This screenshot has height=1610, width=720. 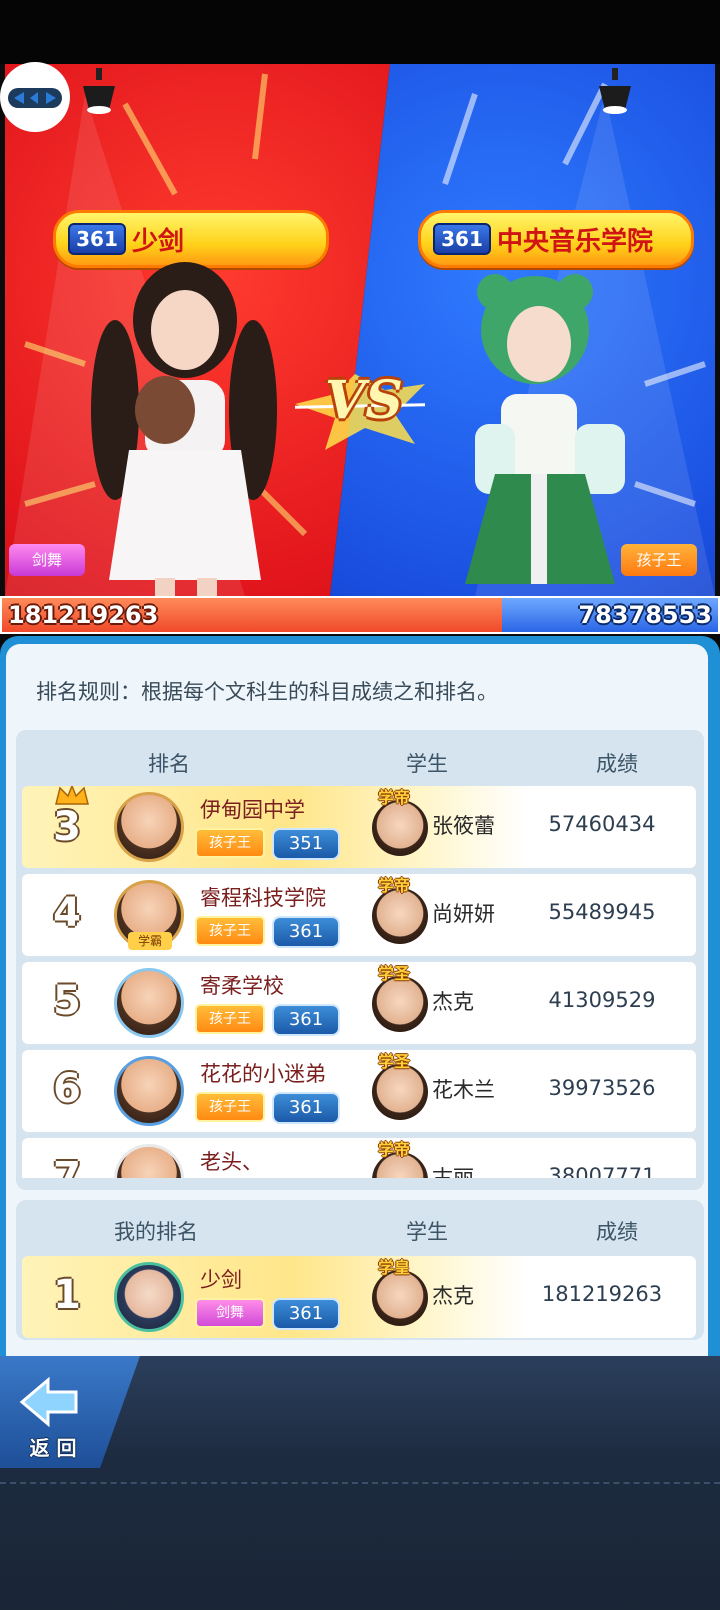 I want to click on my-header-student: 学生, so click(x=427, y=1232).